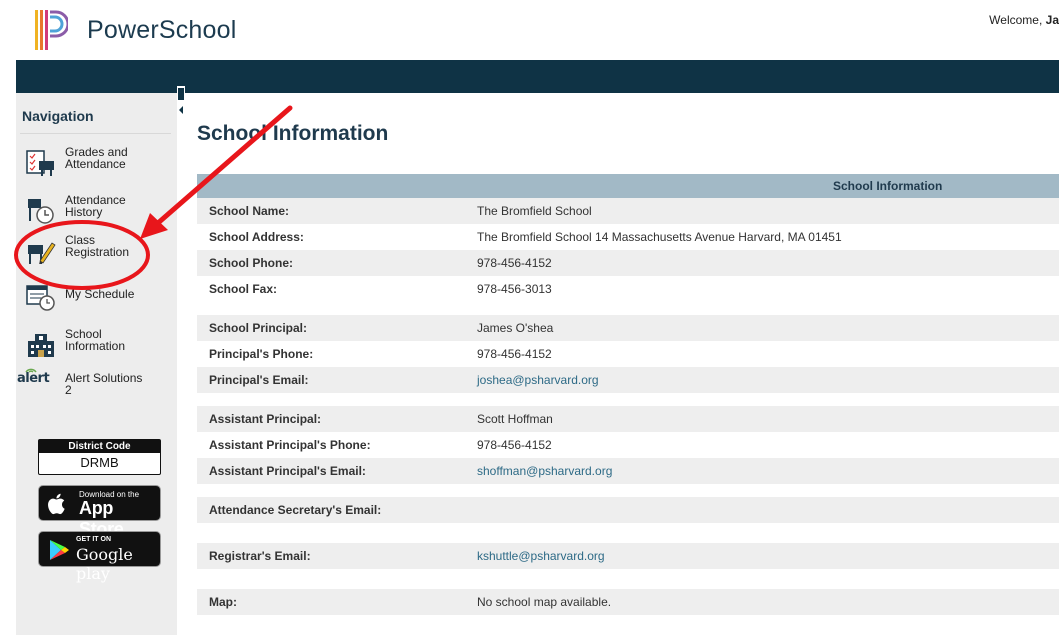 This screenshot has width=1059, height=635. I want to click on row-value: 978-456-3013, so click(514, 289).